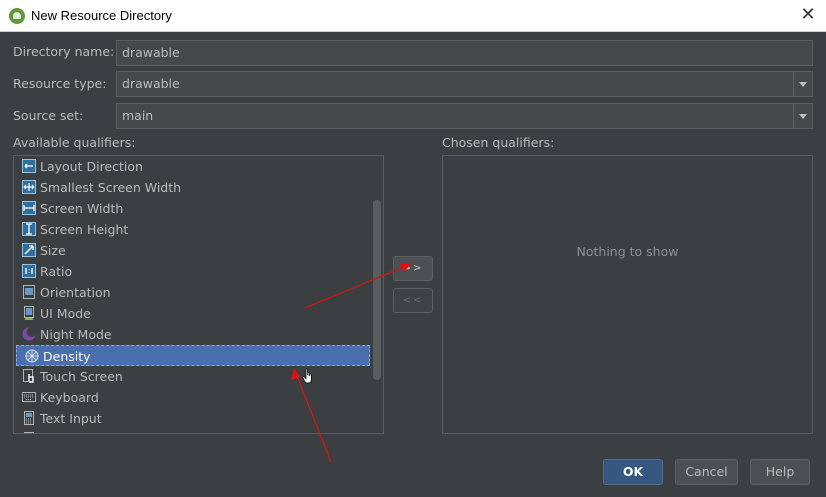  I want to click on resource-type-select: drawable, so click(464, 84).